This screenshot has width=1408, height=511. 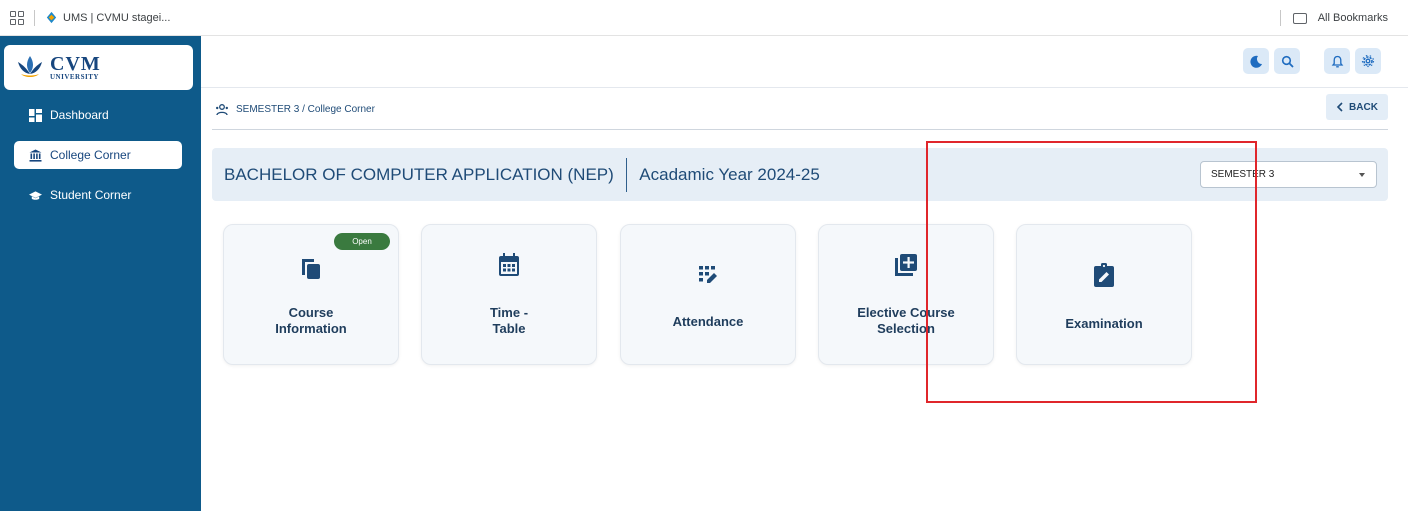 What do you see at coordinates (708, 294) in the screenshot?
I see `card-attendance: Attendance` at bounding box center [708, 294].